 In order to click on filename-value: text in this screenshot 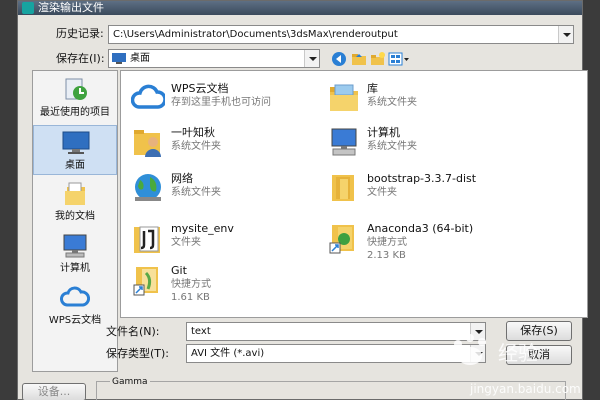, I will do `click(201, 331)`.